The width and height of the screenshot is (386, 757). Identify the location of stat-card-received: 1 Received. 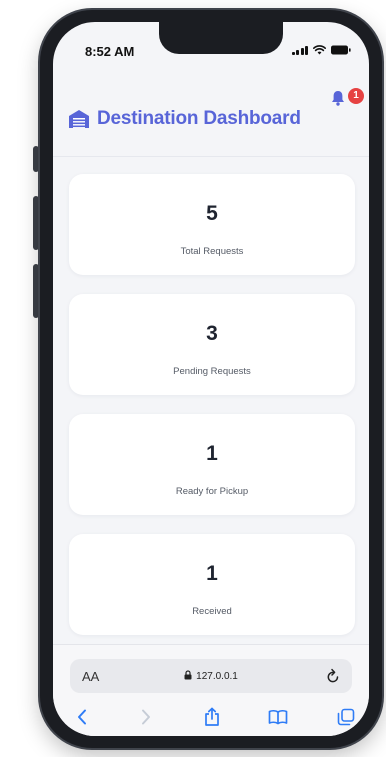
(212, 584).